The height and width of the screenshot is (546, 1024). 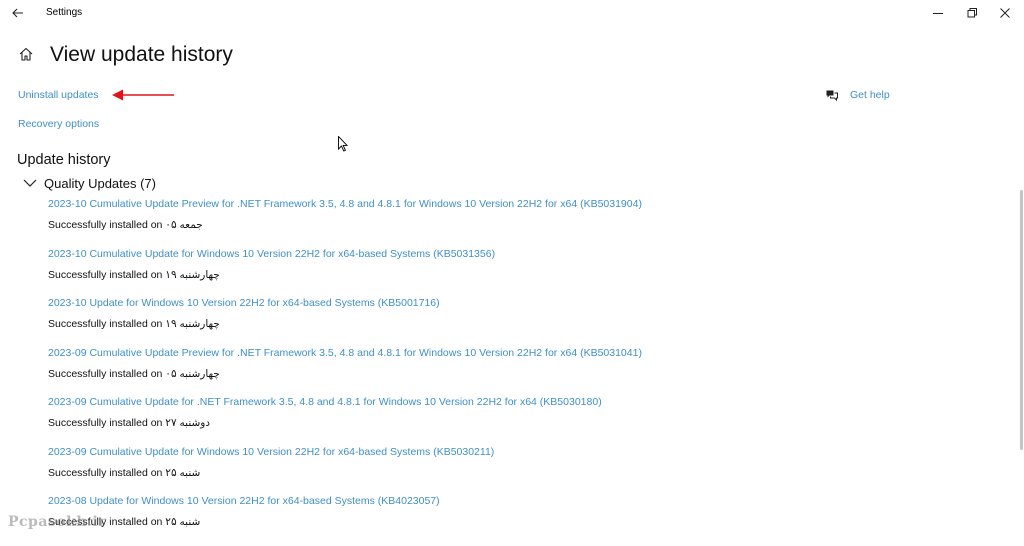 I want to click on page-title: View update history, so click(x=141, y=54).